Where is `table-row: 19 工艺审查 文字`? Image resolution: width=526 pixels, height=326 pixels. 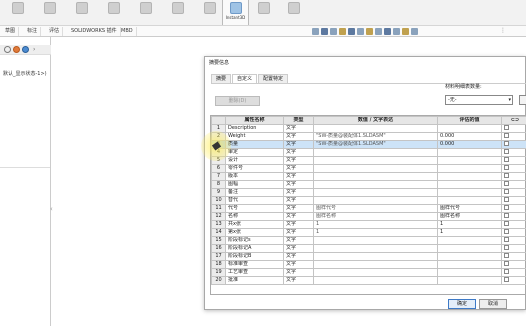 table-row: 19 工艺审查 文字 is located at coordinates (368, 272).